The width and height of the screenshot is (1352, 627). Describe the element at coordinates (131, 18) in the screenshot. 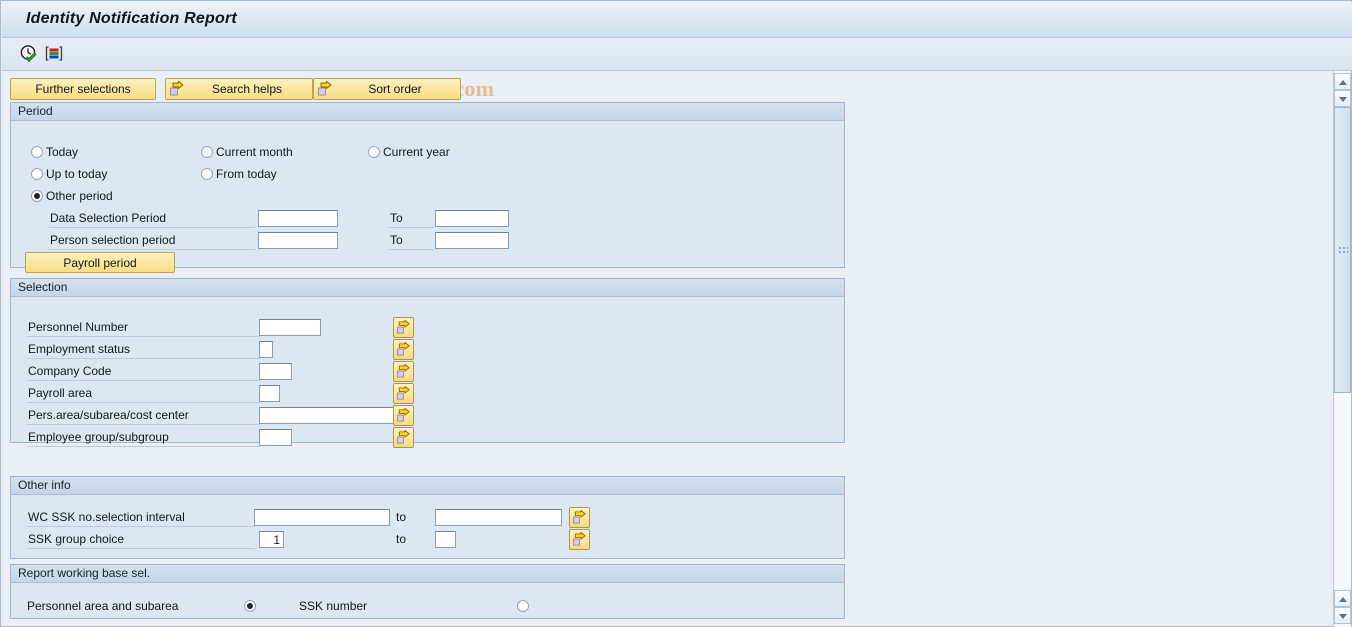

I see `page-title: Identity Notification Report` at that location.